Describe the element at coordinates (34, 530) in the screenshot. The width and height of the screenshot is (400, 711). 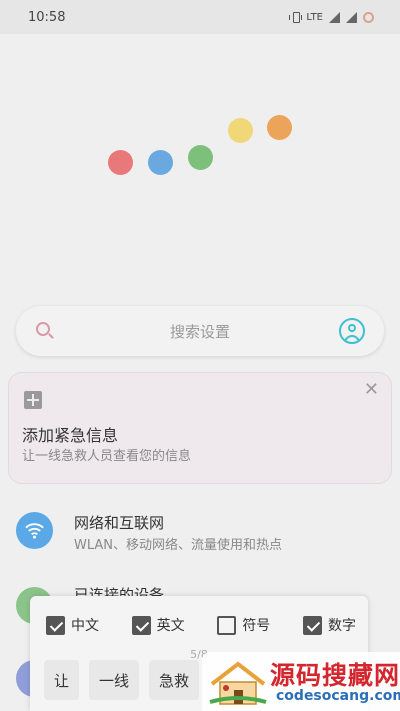
I see `wifi-icon` at that location.